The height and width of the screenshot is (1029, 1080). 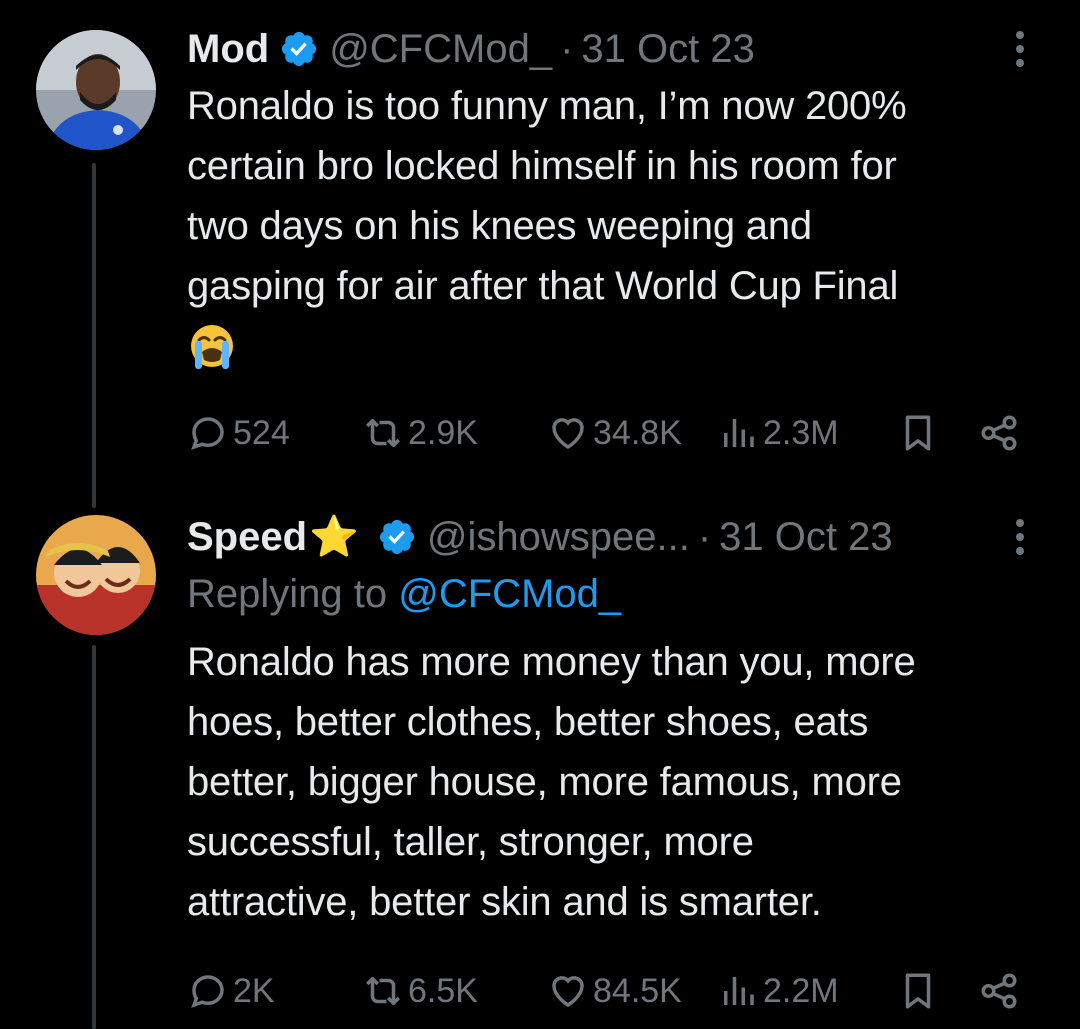 I want to click on thread-line-top, so click(x=94, y=335).